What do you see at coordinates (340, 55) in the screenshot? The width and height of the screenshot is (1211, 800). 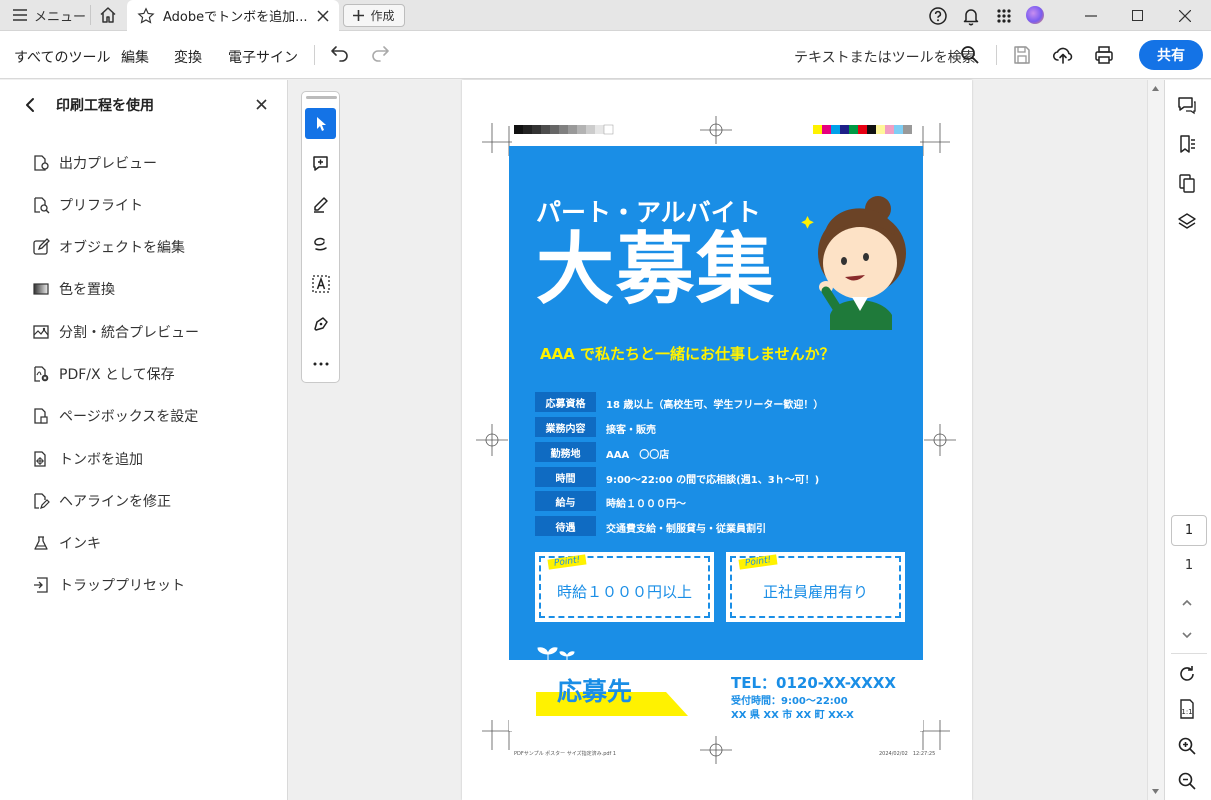 I see `undo-icon` at bounding box center [340, 55].